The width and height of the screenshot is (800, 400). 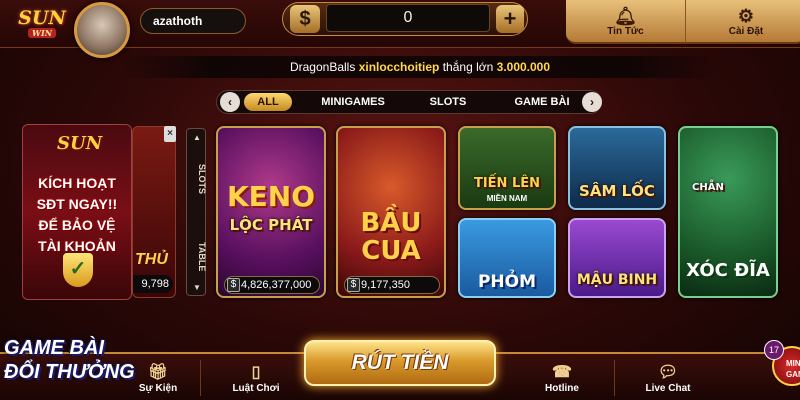 I want to click on marquee-game: DragonBalls, so click(x=322, y=67).